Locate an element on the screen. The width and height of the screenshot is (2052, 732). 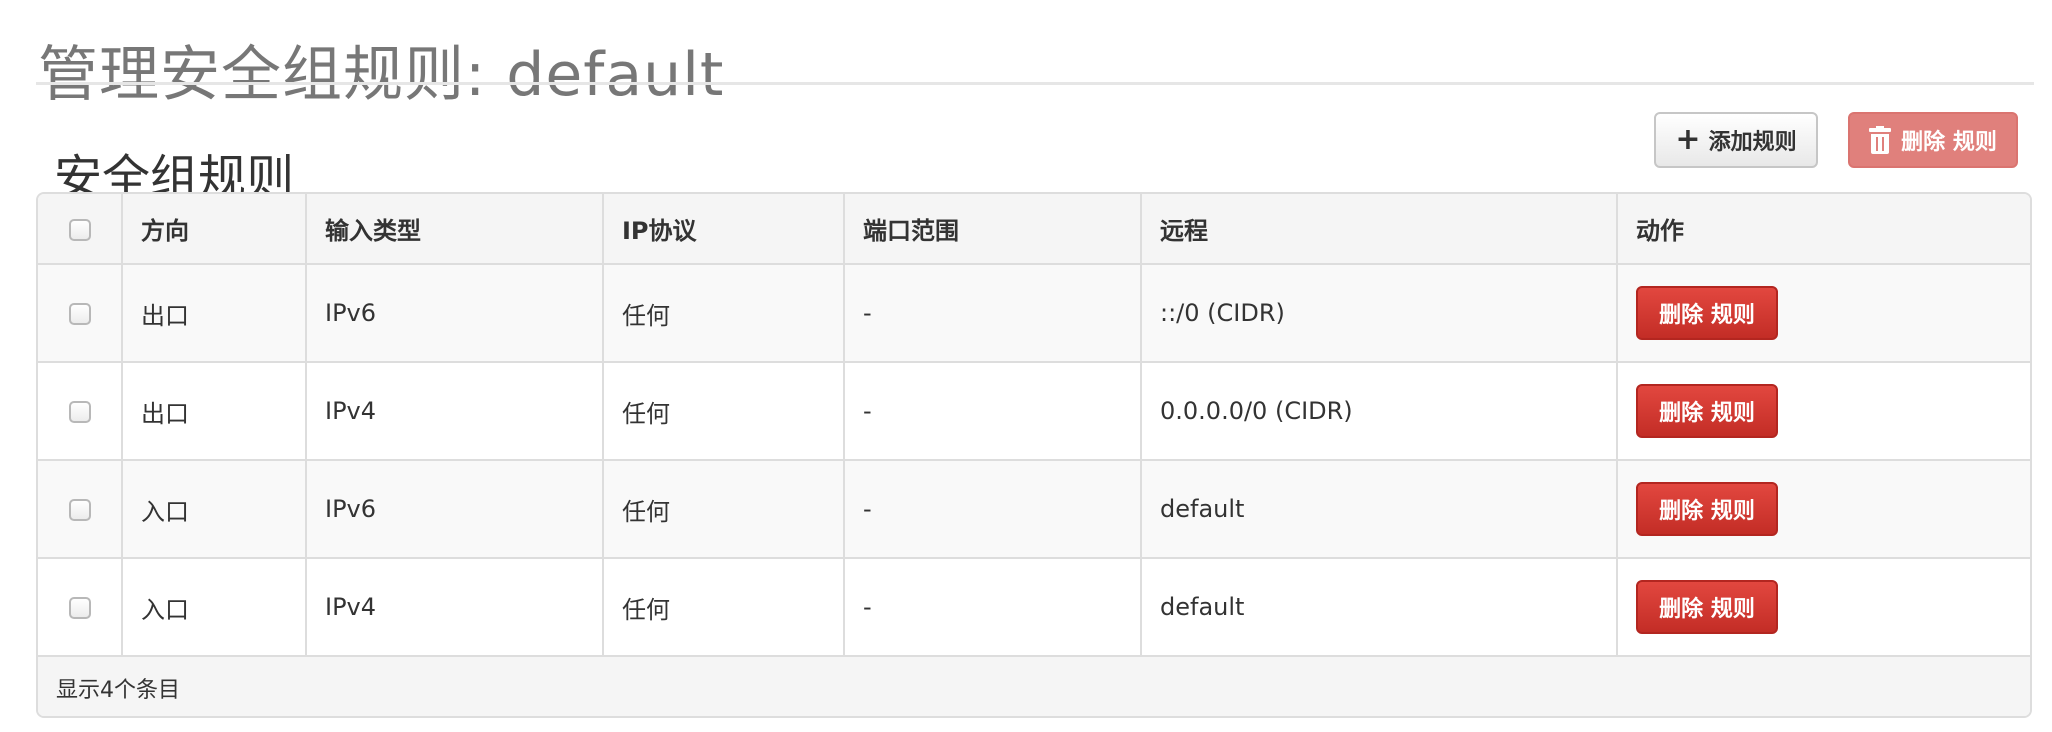
trash-icon is located at coordinates (1880, 140).